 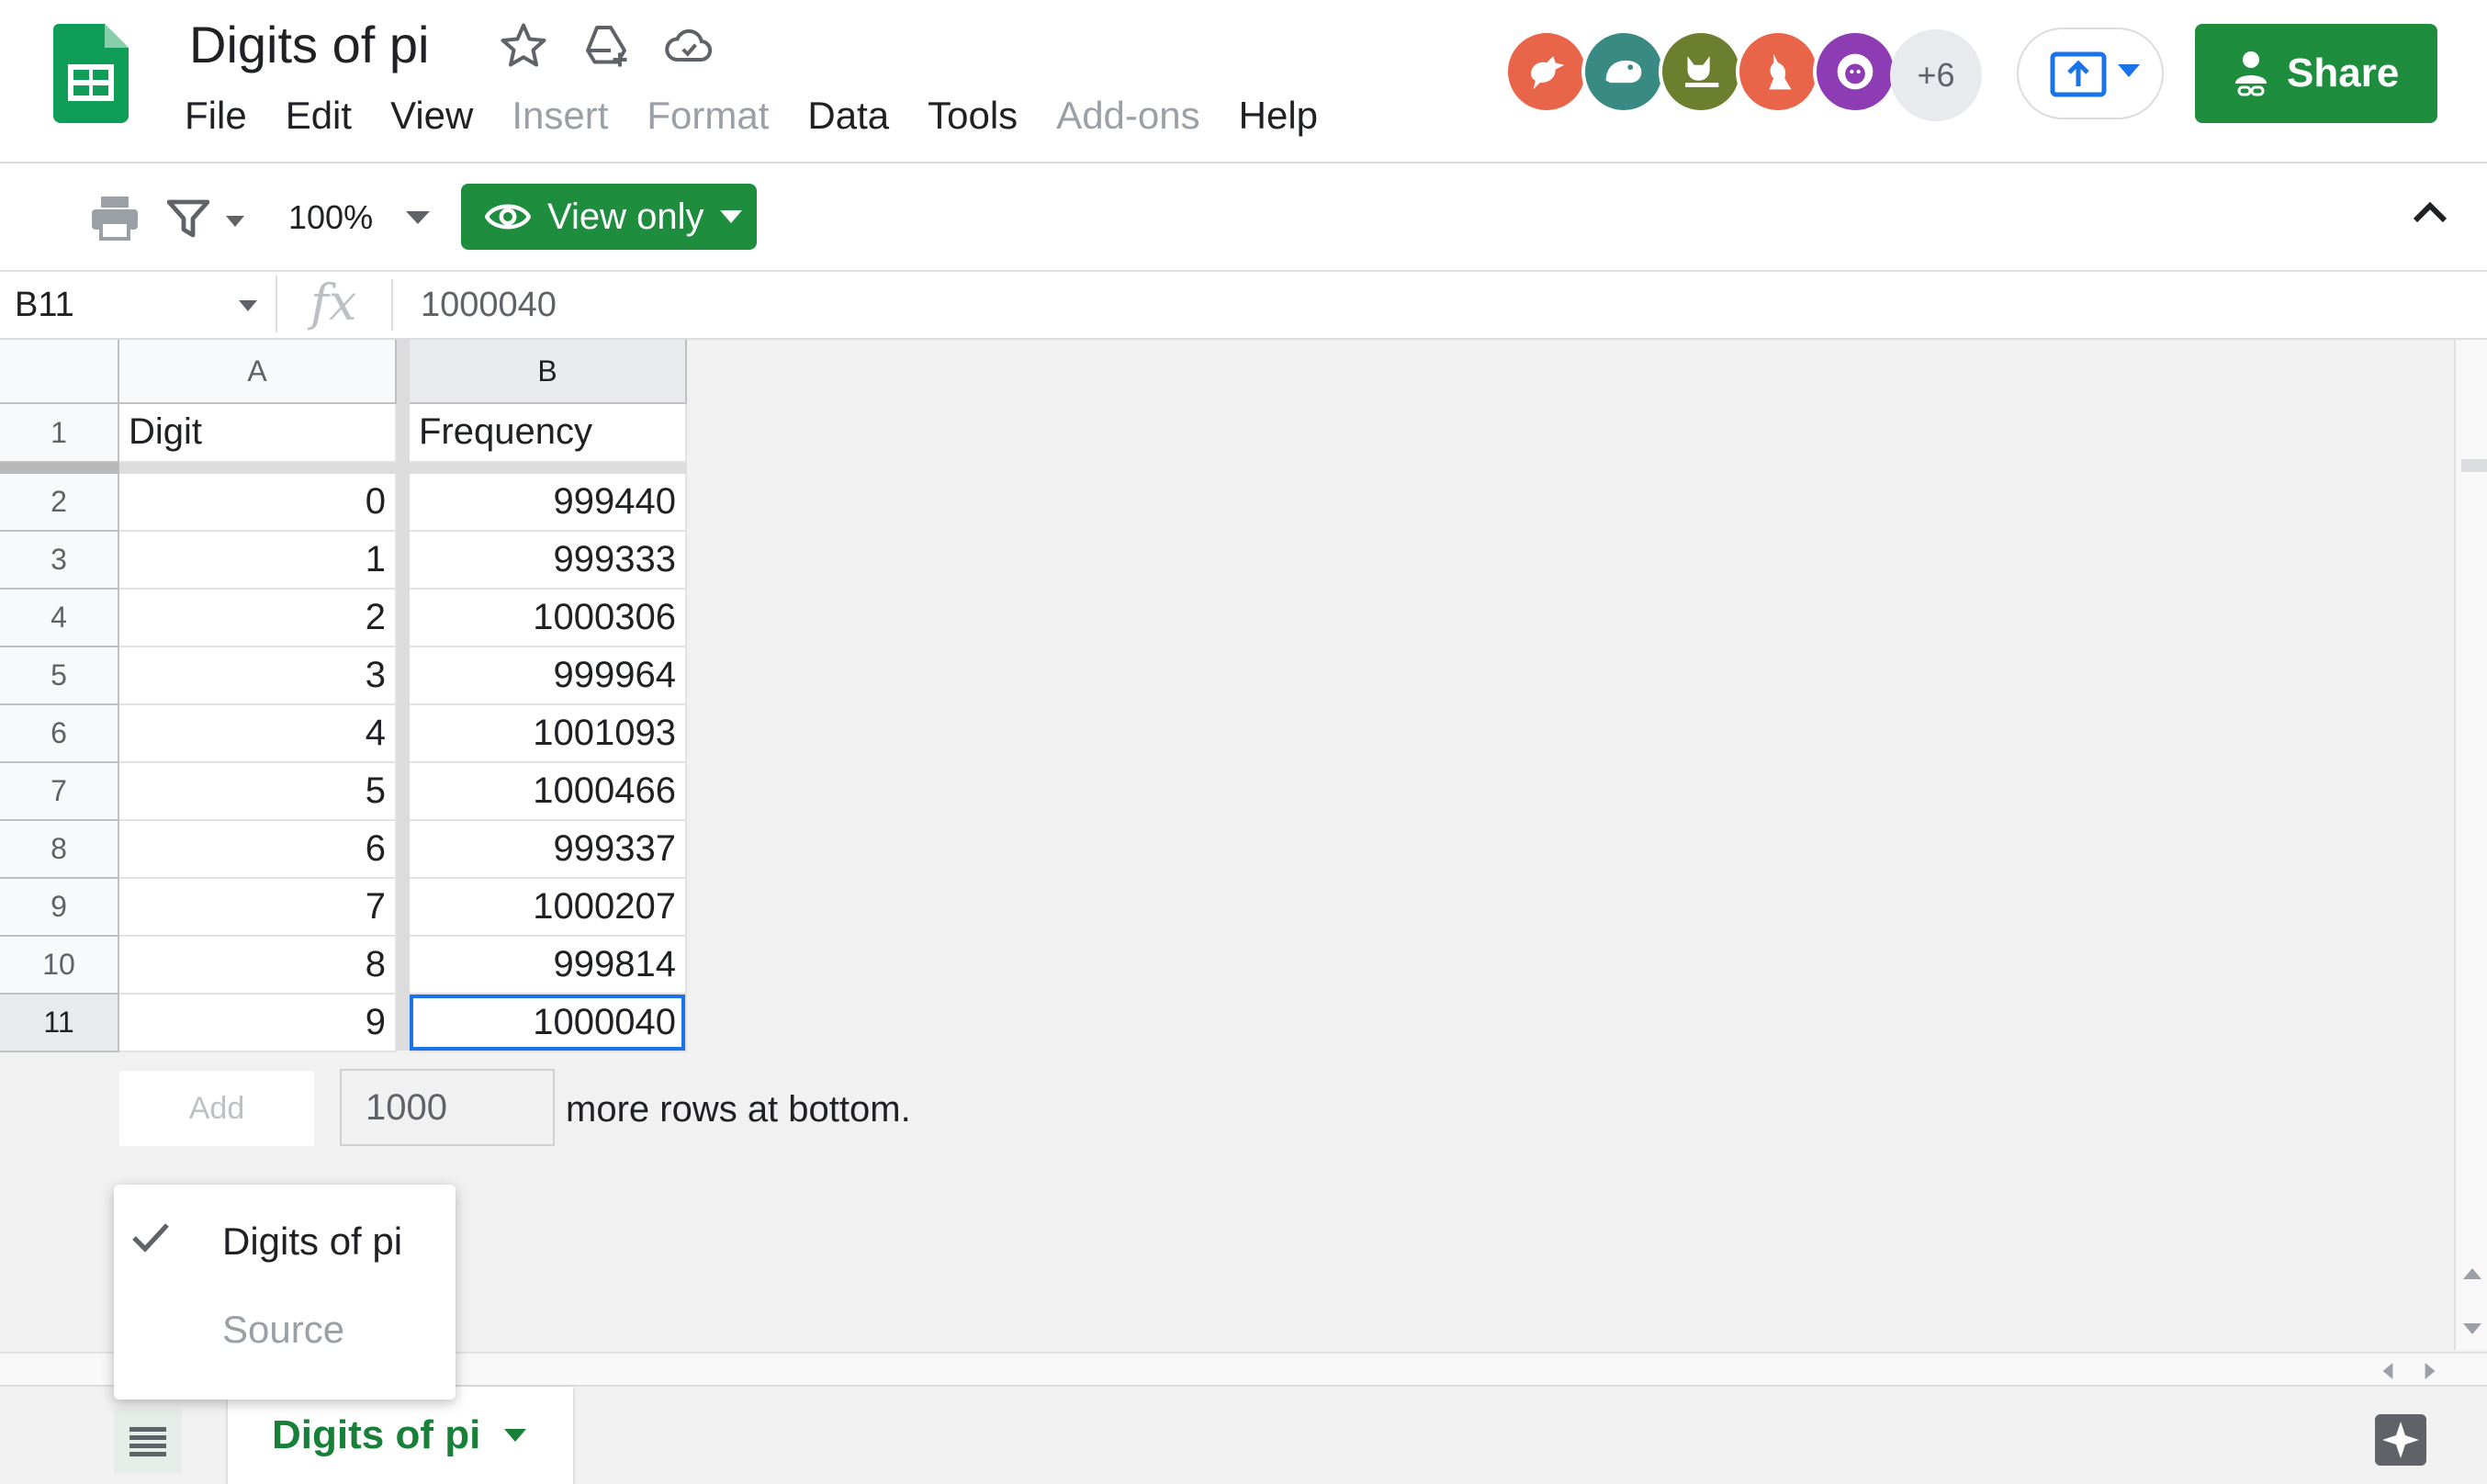 What do you see at coordinates (1128, 116) in the screenshot?
I see `menu-add-ons: Add-ons` at bounding box center [1128, 116].